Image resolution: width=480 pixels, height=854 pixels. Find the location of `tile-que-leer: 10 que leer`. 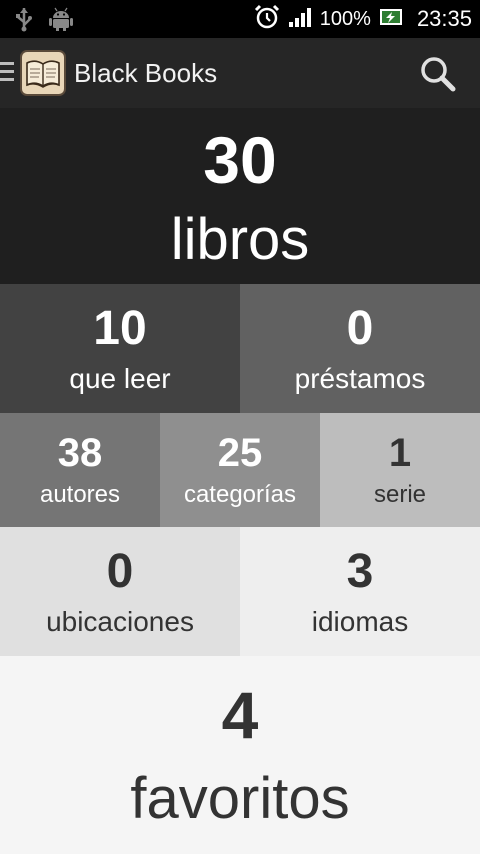

tile-que-leer: 10 que leer is located at coordinates (120, 348).